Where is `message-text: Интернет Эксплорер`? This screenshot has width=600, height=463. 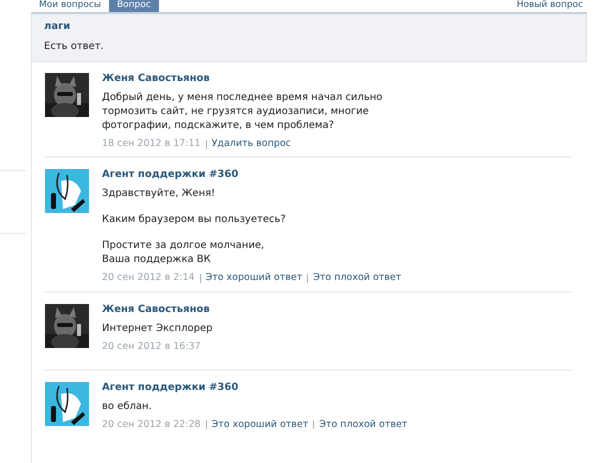
message-text: Интернет Эксплорер is located at coordinates (158, 329).